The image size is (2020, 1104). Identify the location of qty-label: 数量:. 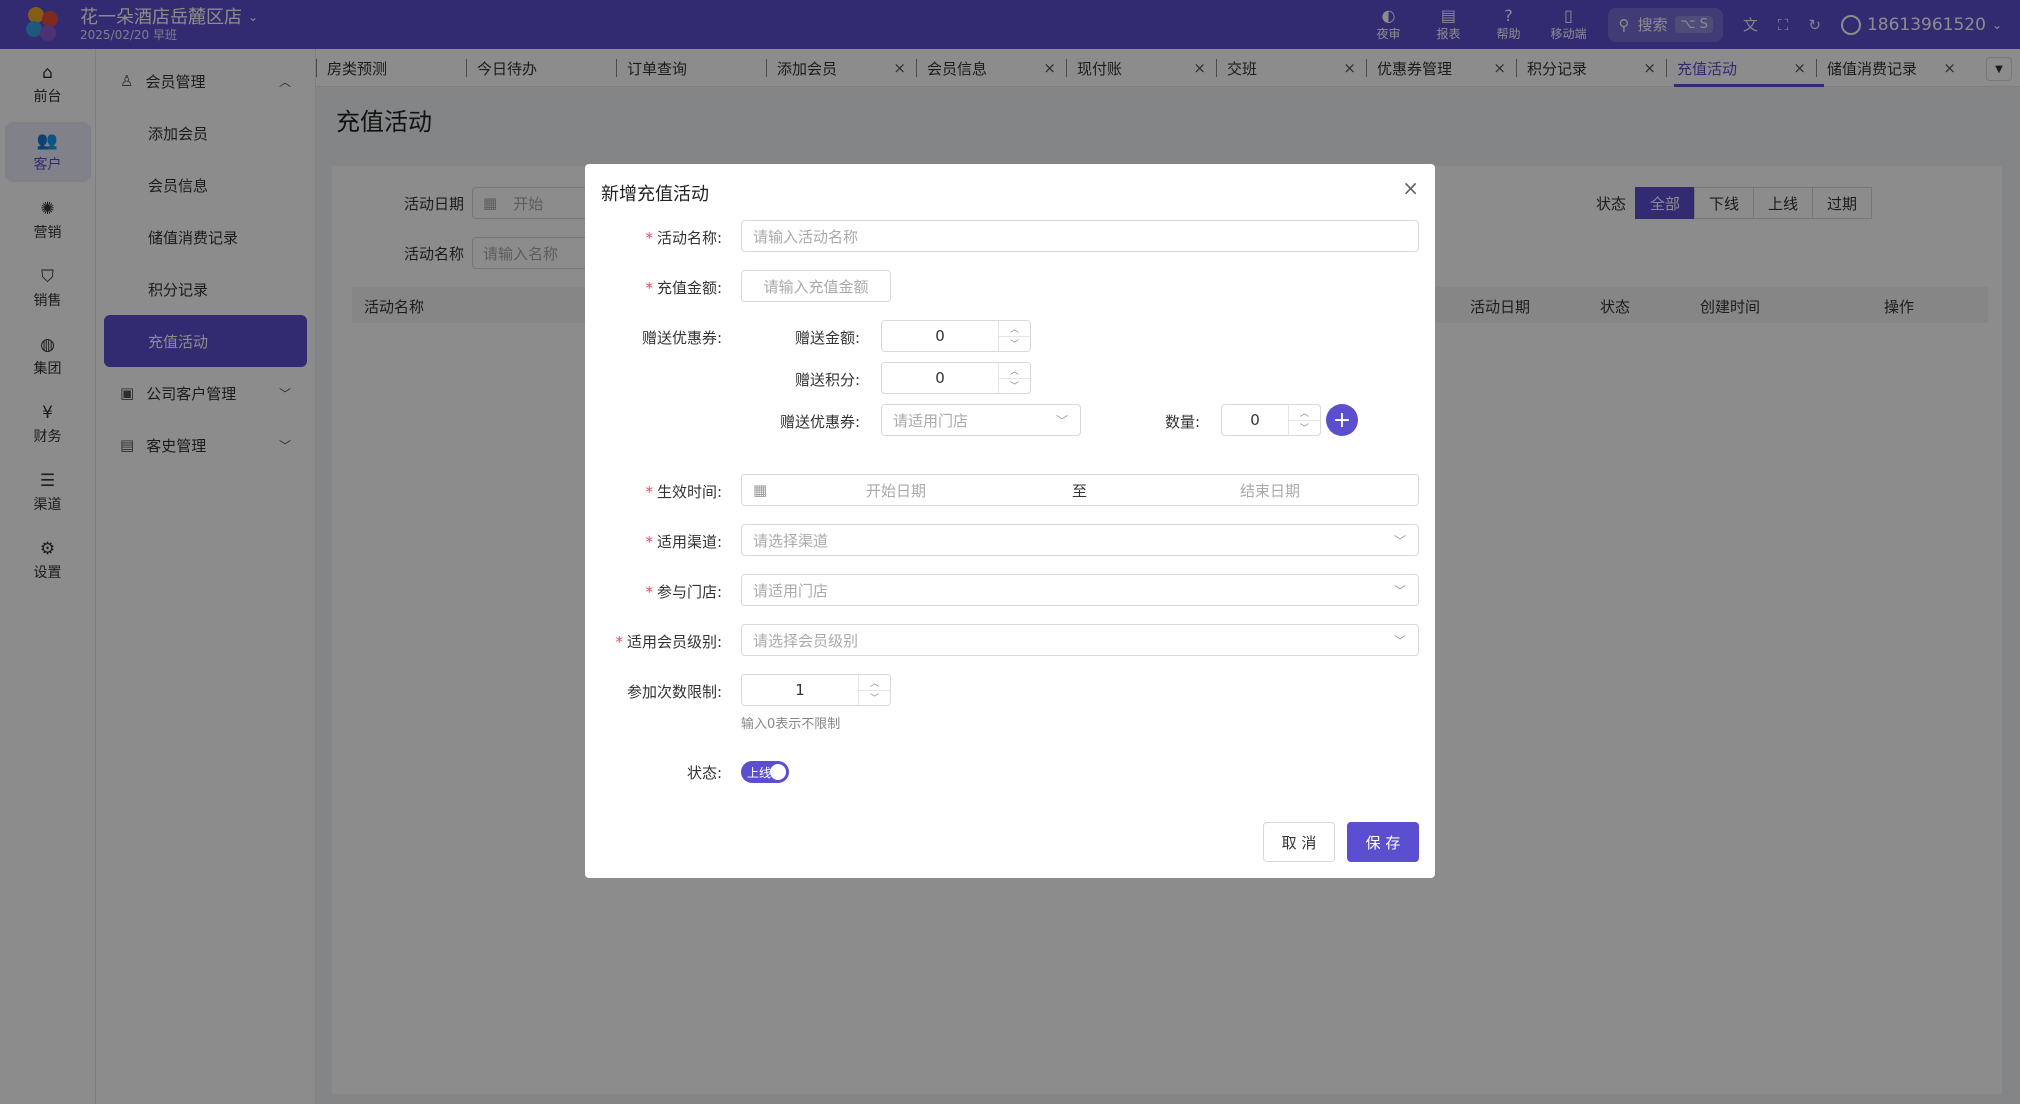
(1182, 422).